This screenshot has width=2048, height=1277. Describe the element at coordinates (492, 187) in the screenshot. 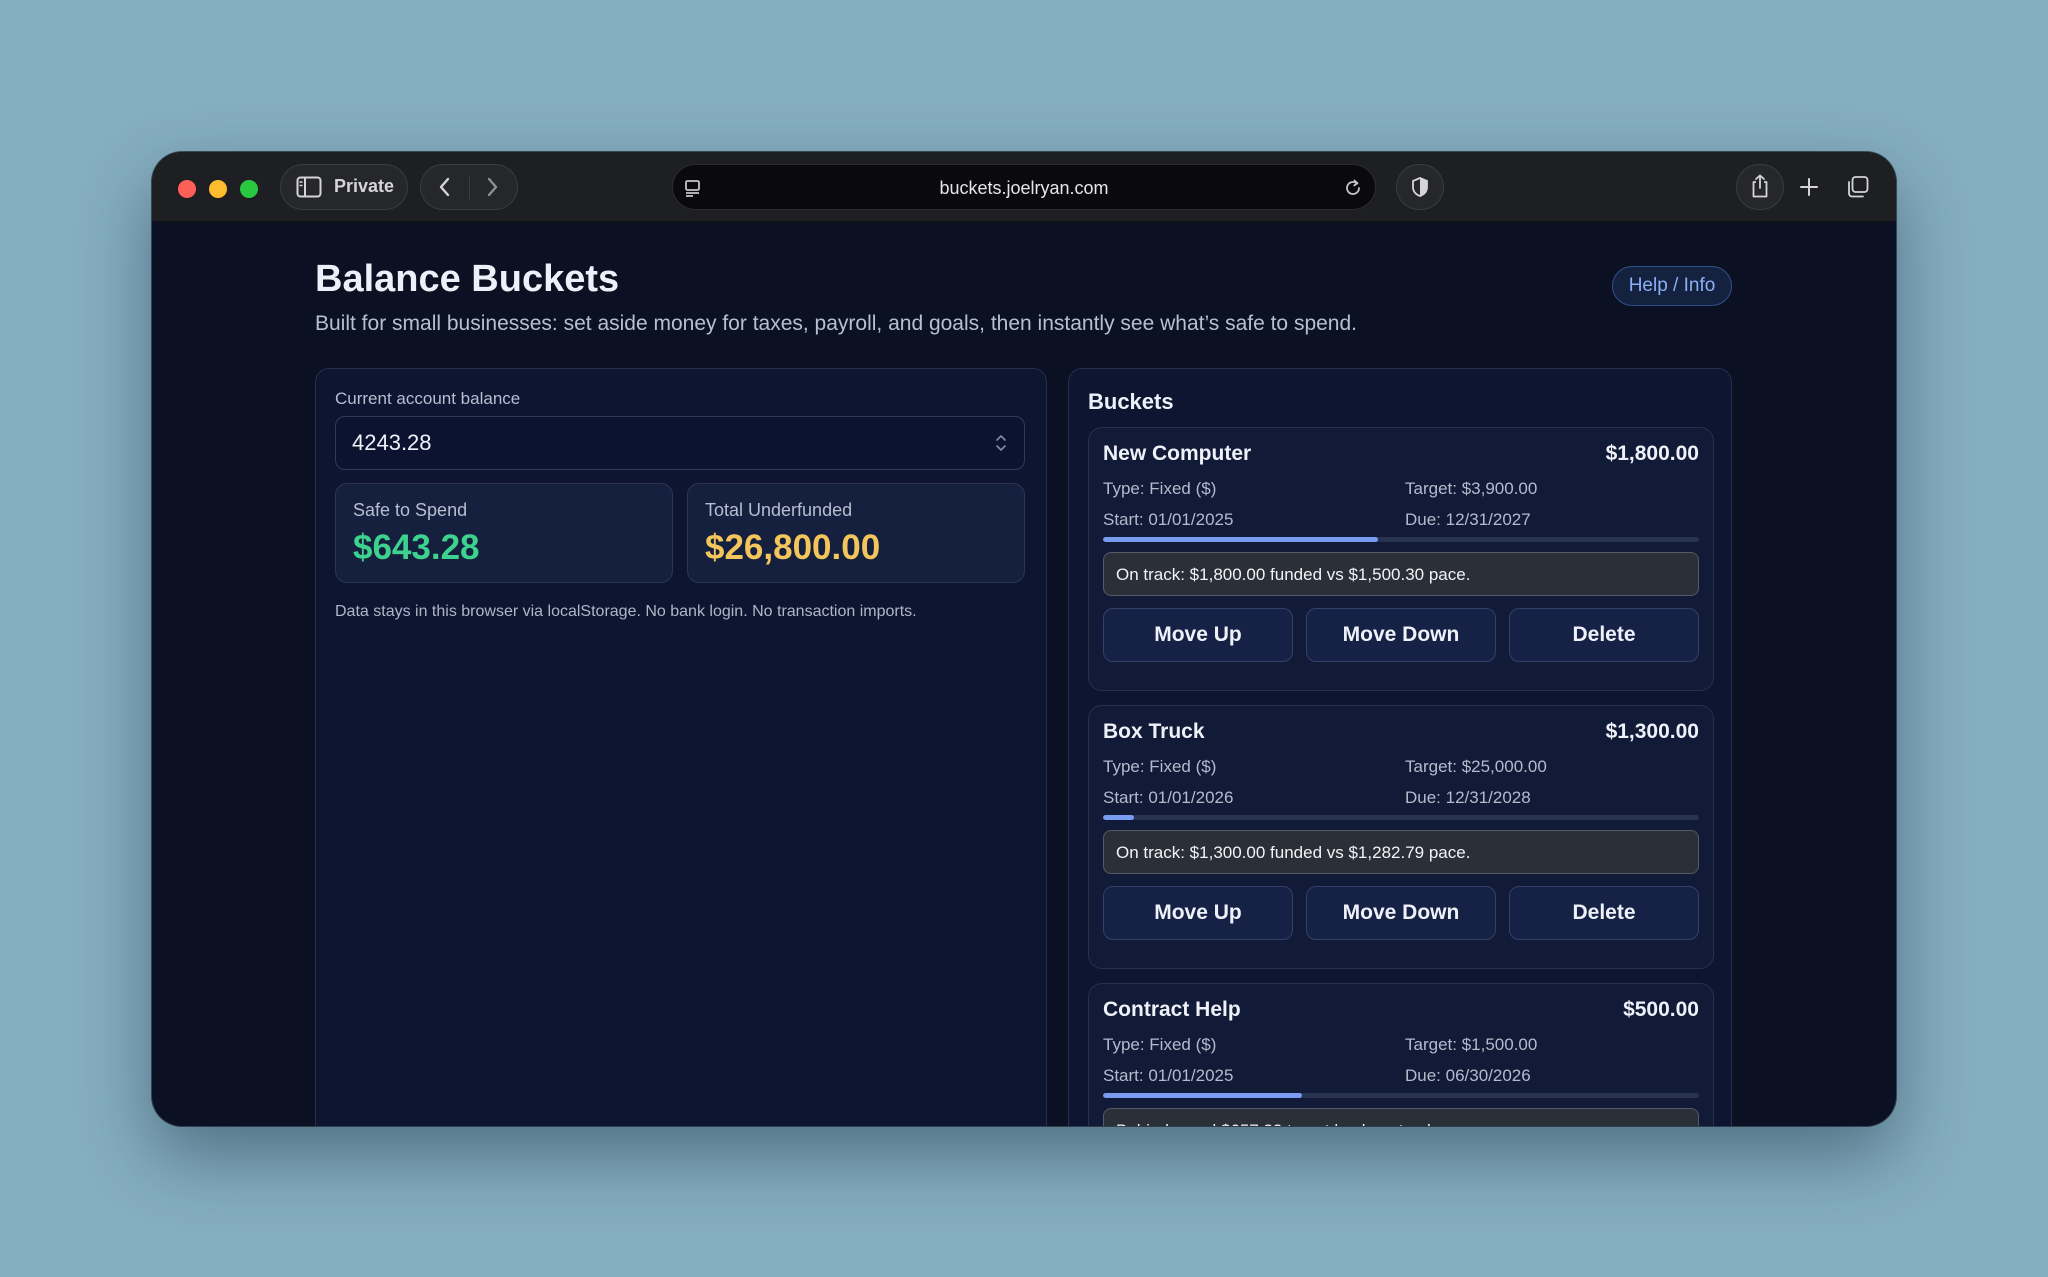

I see `forward-chevron-icon` at that location.